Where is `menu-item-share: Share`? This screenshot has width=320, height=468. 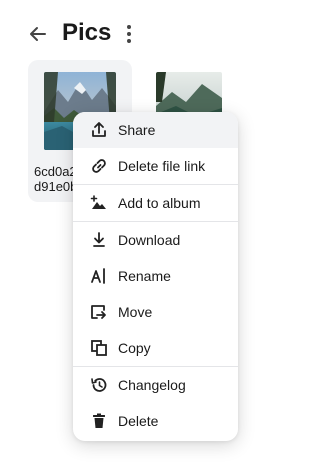
menu-item-share: Share is located at coordinates (155, 130).